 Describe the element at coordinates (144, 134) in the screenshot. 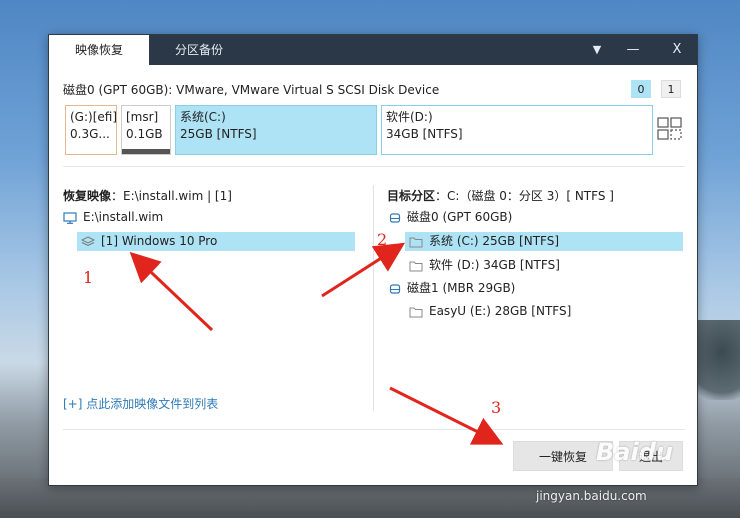

I see `partition-size: 0.1GB` at that location.